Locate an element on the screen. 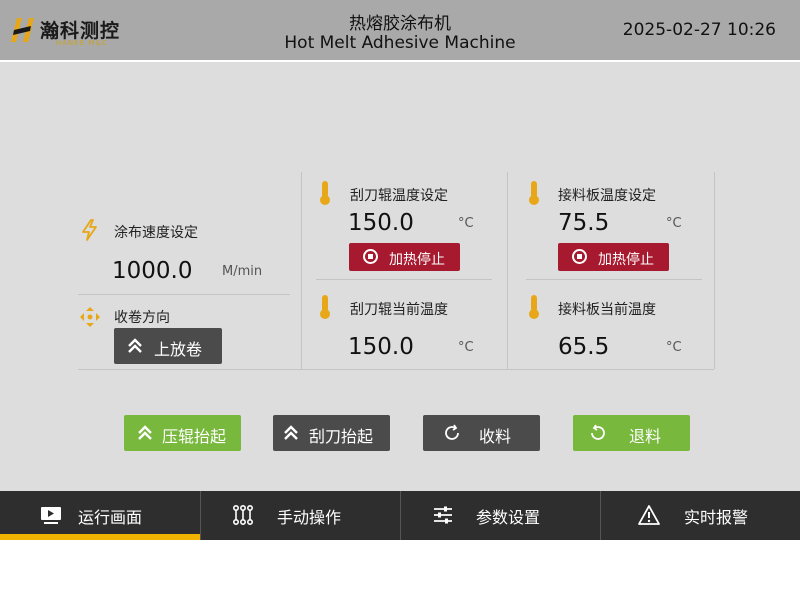 The image size is (800, 600). nav-tab-run-label: 运行画面 is located at coordinates (110, 517).